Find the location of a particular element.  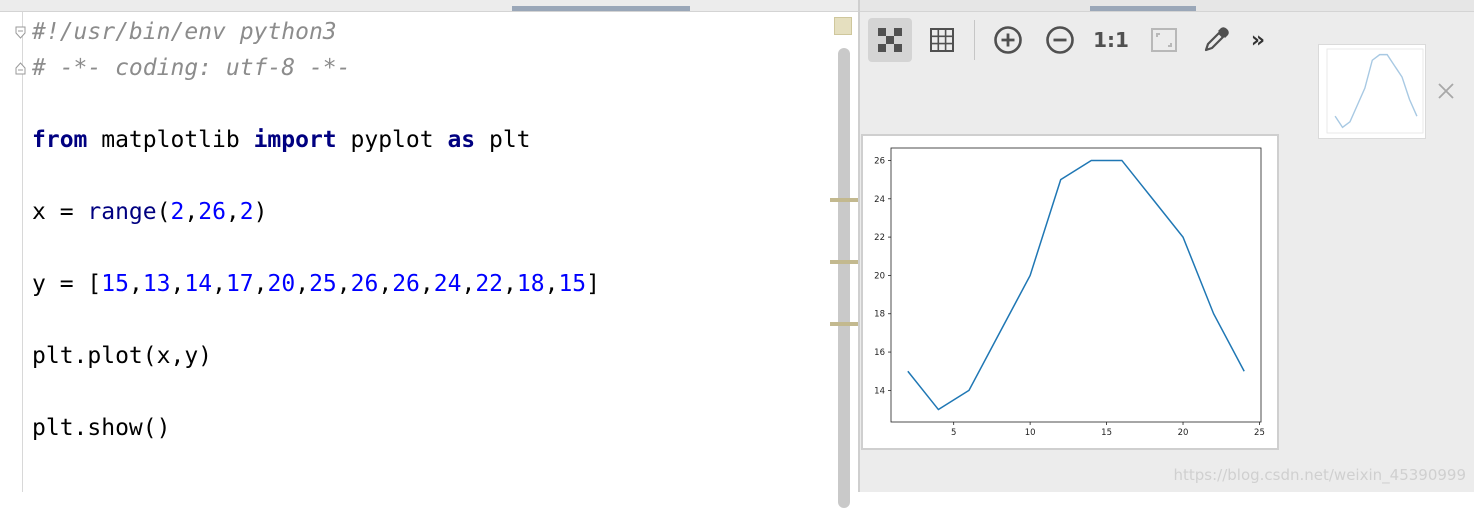

fit-window-icon is located at coordinates (1164, 40).